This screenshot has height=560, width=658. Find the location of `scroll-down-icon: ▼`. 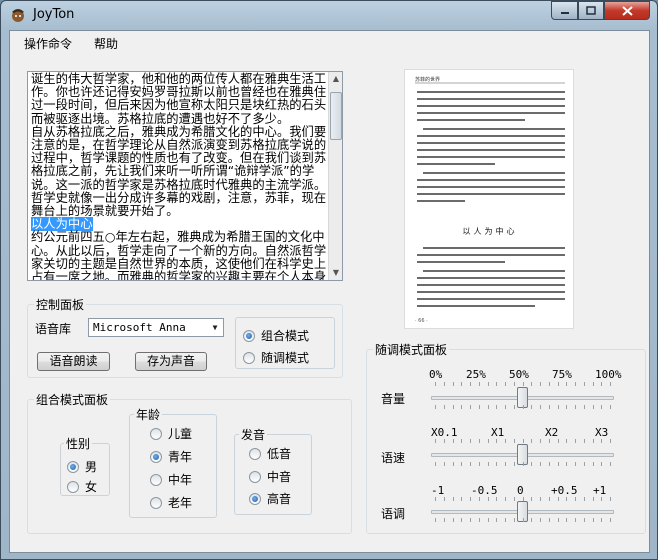

scroll-down-icon: ▼ is located at coordinates (336, 273).